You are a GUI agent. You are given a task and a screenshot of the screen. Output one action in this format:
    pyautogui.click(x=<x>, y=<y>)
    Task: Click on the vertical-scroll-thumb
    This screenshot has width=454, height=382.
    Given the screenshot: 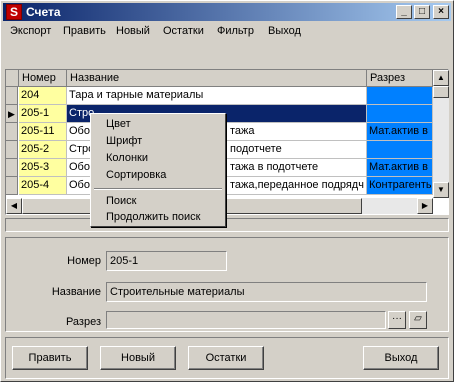 What is the action you would take?
    pyautogui.click(x=441, y=92)
    